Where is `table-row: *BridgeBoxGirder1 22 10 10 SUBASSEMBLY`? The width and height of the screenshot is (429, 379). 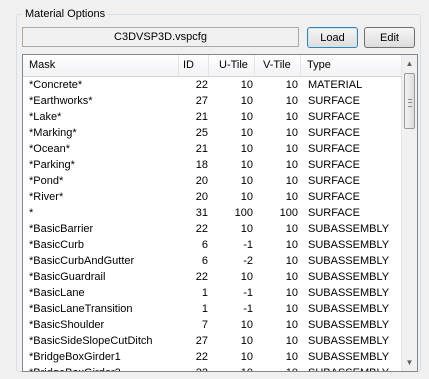 table-row: *BridgeBoxGirder1 22 10 10 SUBASSEMBLY is located at coordinates (213, 357).